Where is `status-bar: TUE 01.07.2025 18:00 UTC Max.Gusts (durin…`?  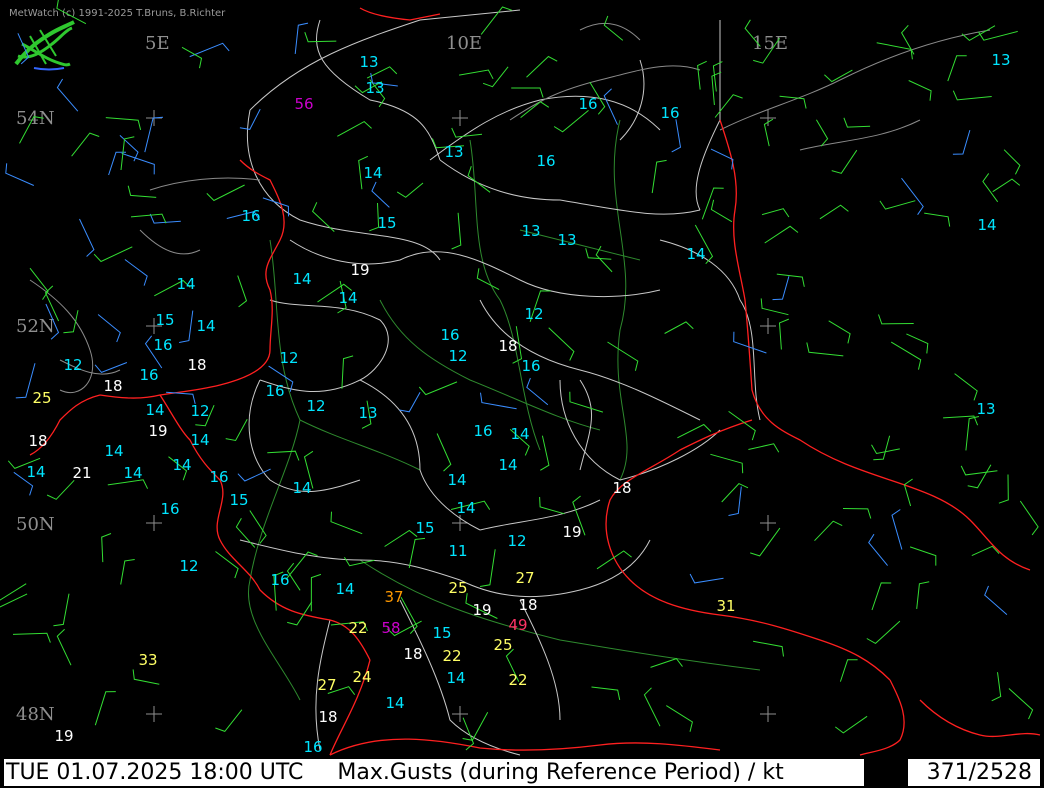
status-bar: TUE 01.07.2025 18:00 UTC Max.Gusts (durin… is located at coordinates (522, 772).